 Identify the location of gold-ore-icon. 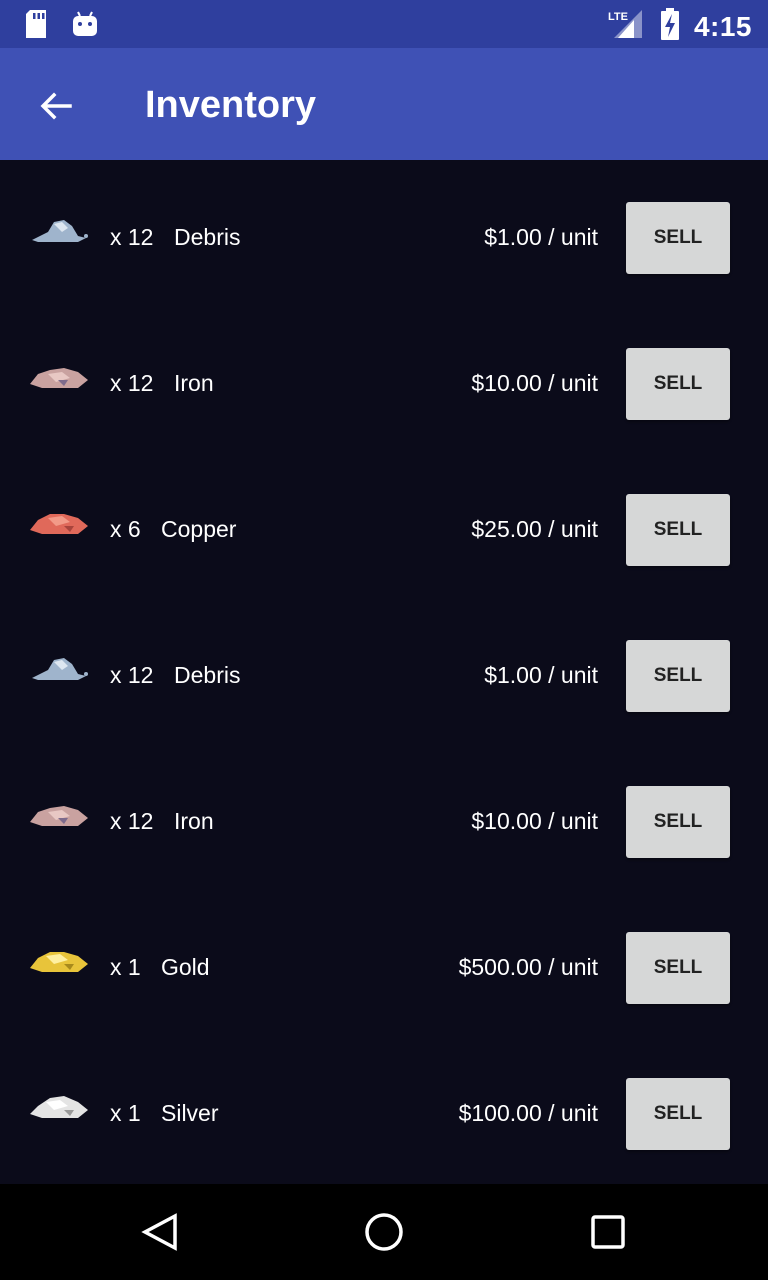
(59, 962).